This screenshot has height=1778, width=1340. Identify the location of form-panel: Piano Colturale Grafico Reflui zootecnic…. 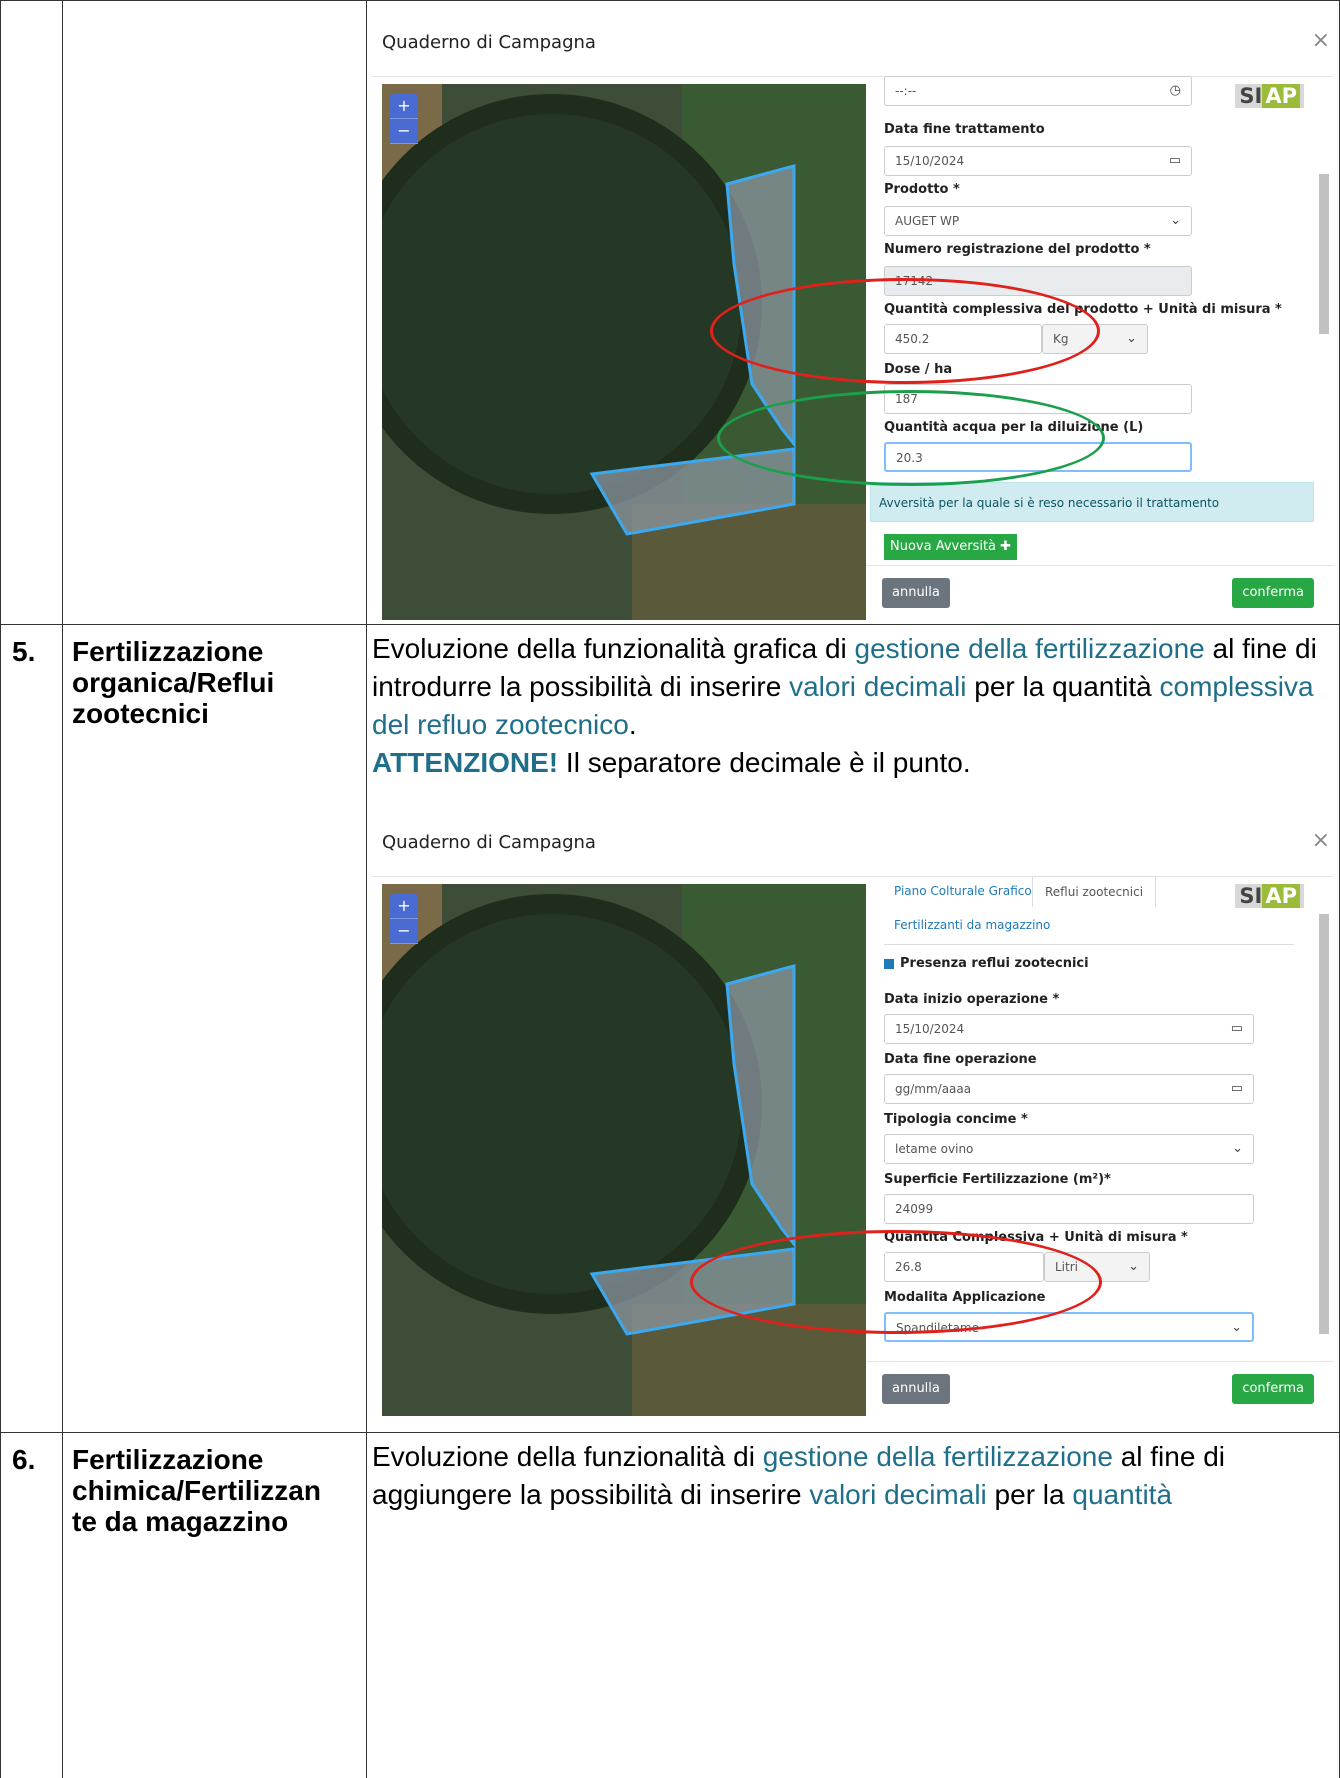
(1100, 1147).